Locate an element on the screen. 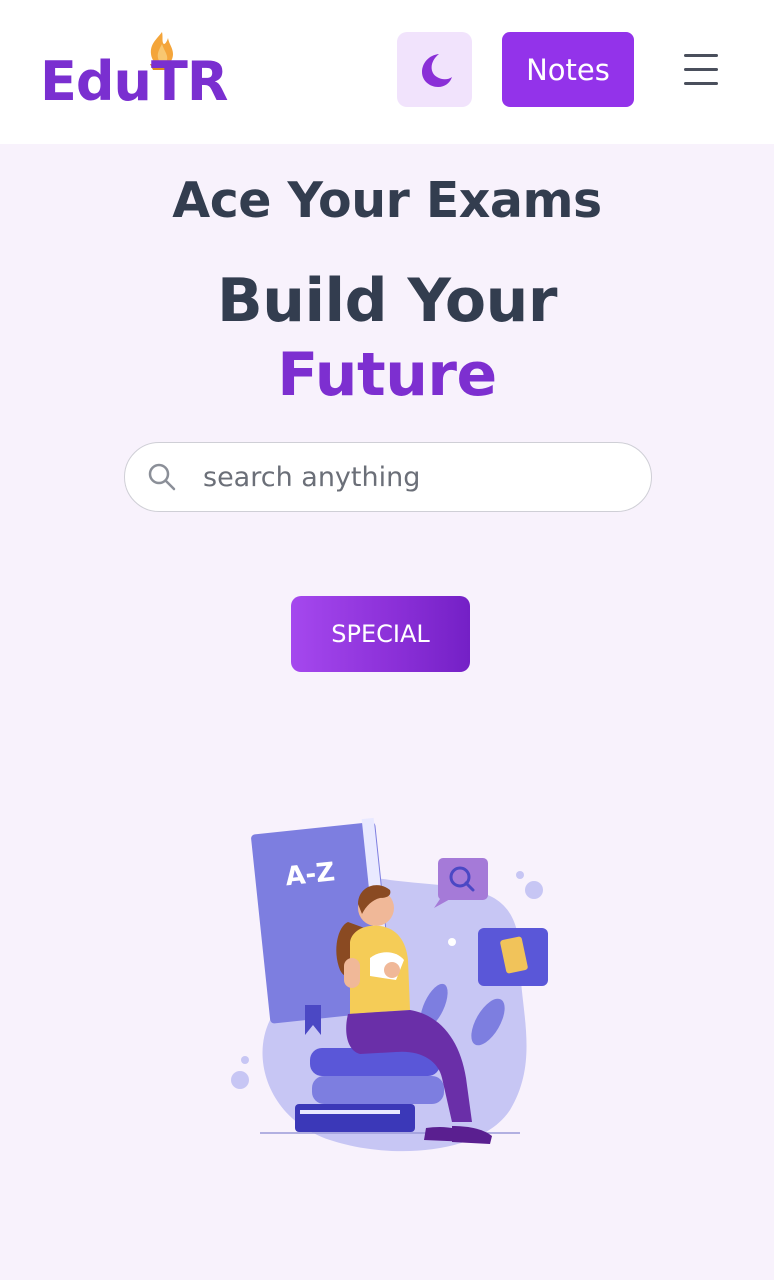  student-reading-illustration: A-Z is located at coordinates (389, 984).